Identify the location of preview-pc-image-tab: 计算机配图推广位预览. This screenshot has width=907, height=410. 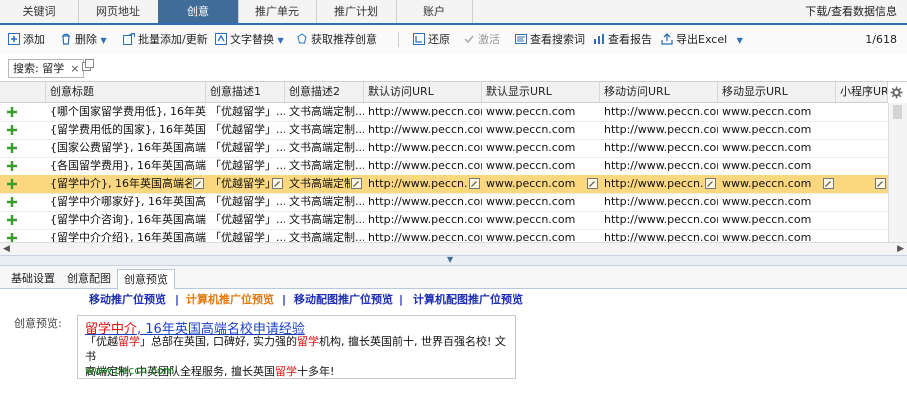
(468, 300).